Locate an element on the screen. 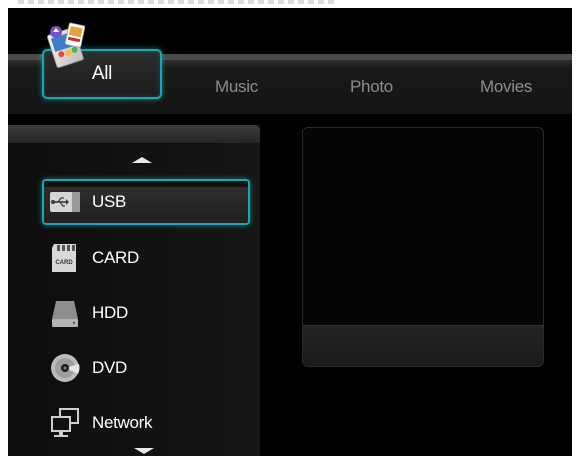  source-item-usb: USB is located at coordinates (146, 202).